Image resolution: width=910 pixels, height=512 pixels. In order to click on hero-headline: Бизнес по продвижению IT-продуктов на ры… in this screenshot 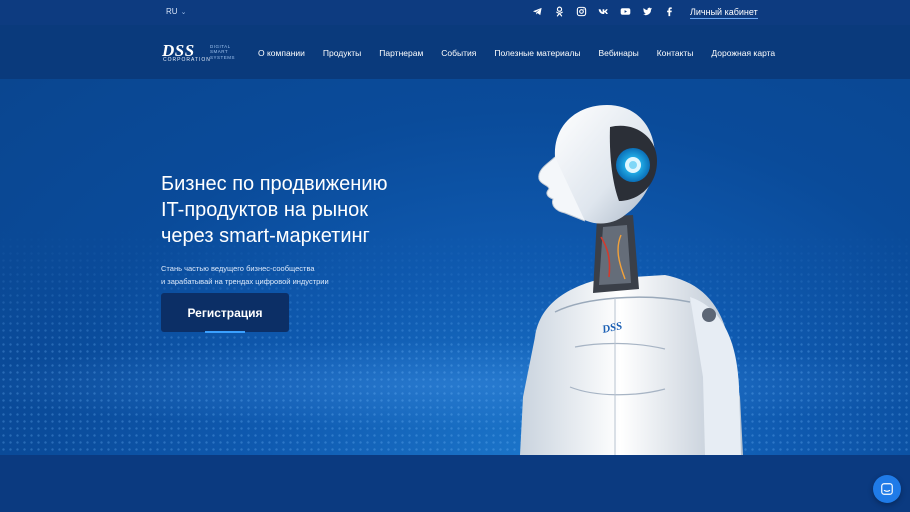, I will do `click(311, 210)`.